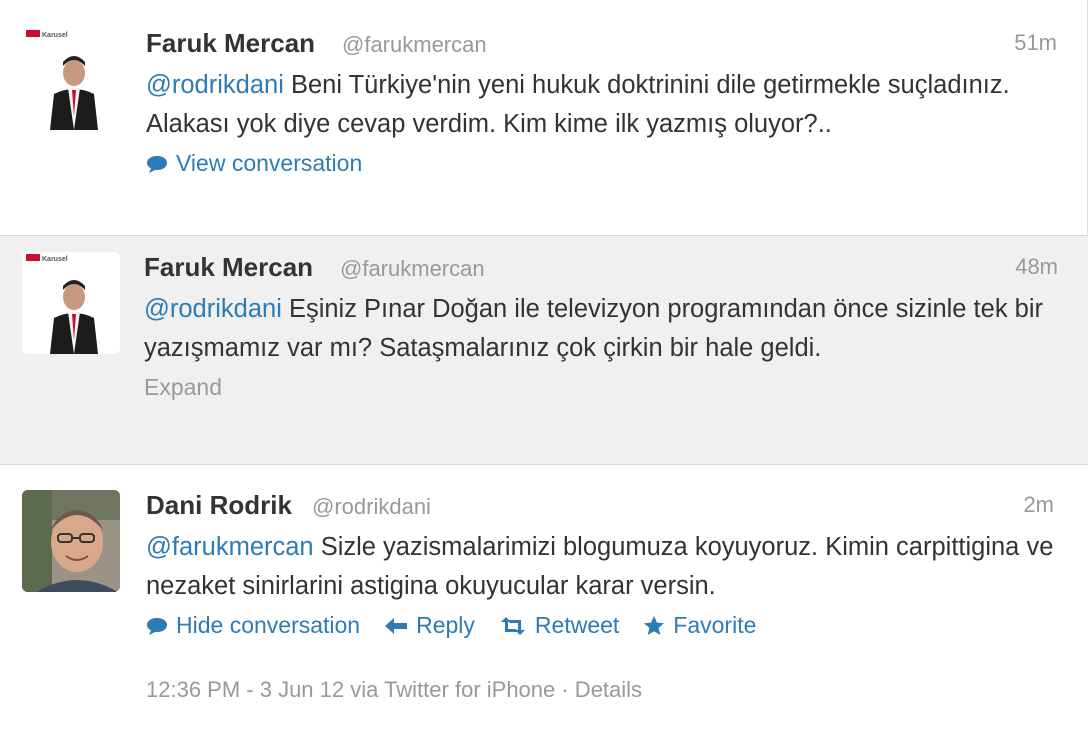 The image size is (1088, 729). I want to click on avatar-image, so click(71, 541).